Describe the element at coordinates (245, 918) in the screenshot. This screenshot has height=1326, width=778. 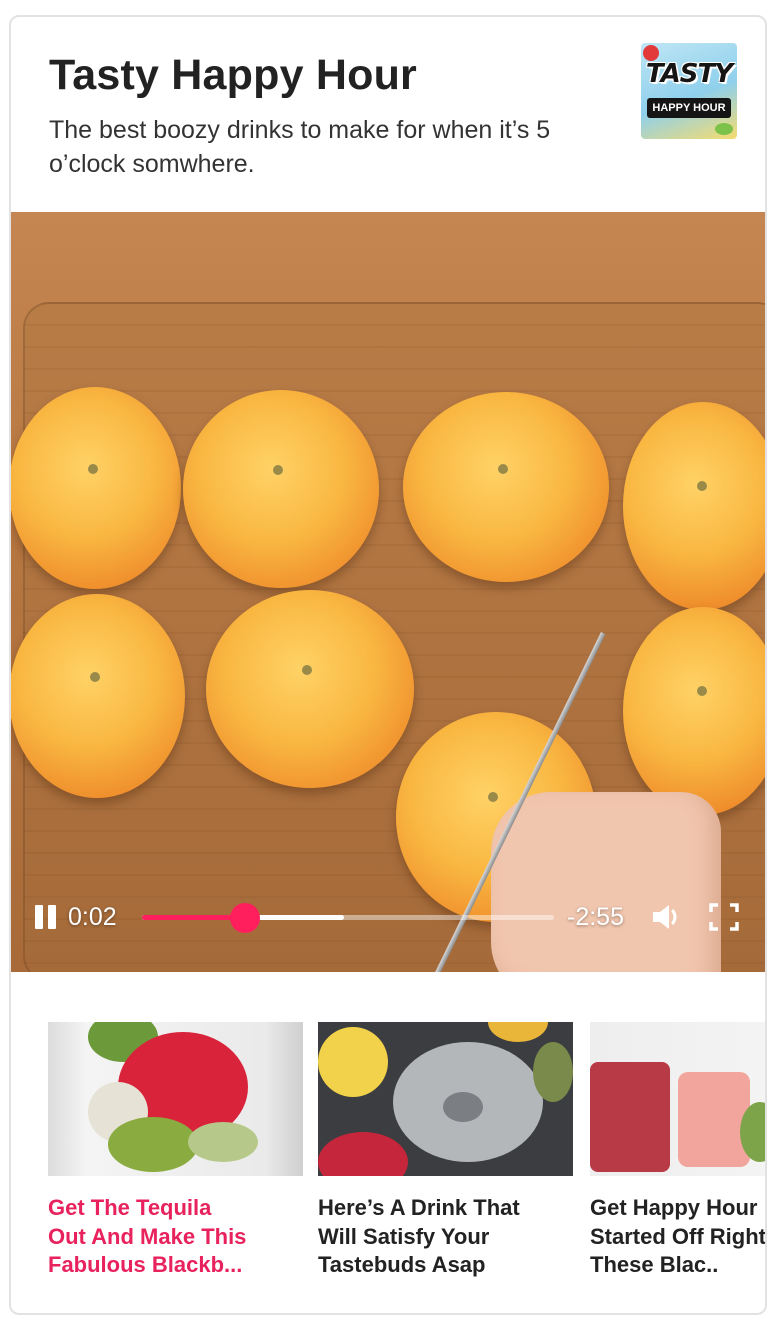
I see `scrubber-handle` at that location.